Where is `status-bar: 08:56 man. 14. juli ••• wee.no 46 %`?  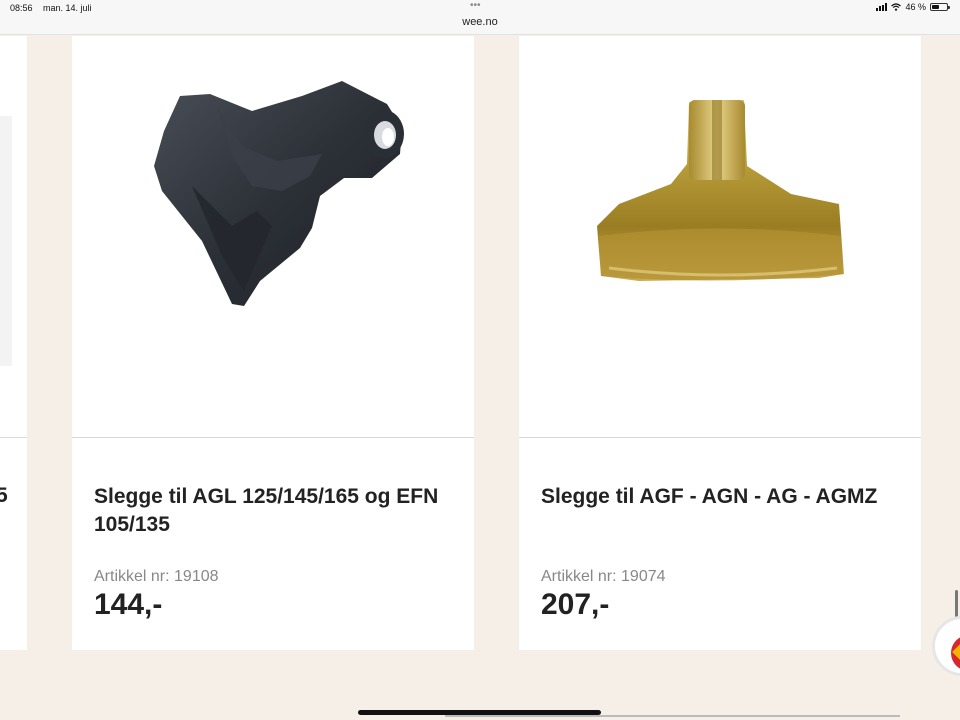
status-bar: 08:56 man. 14. juli ••• wee.no 46 % is located at coordinates (480, 17).